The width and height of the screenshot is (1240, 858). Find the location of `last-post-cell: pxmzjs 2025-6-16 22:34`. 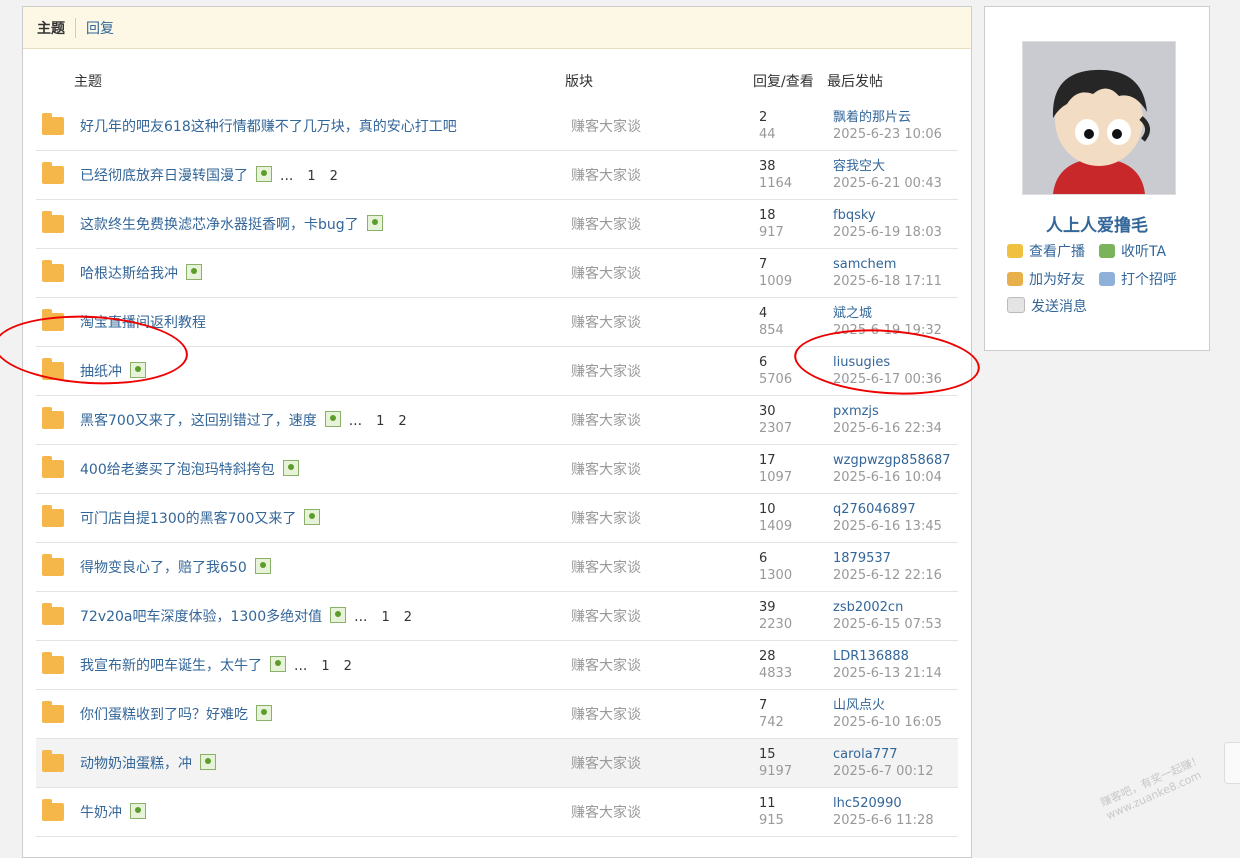

last-post-cell: pxmzjs 2025-6-16 22:34 is located at coordinates (895, 420).